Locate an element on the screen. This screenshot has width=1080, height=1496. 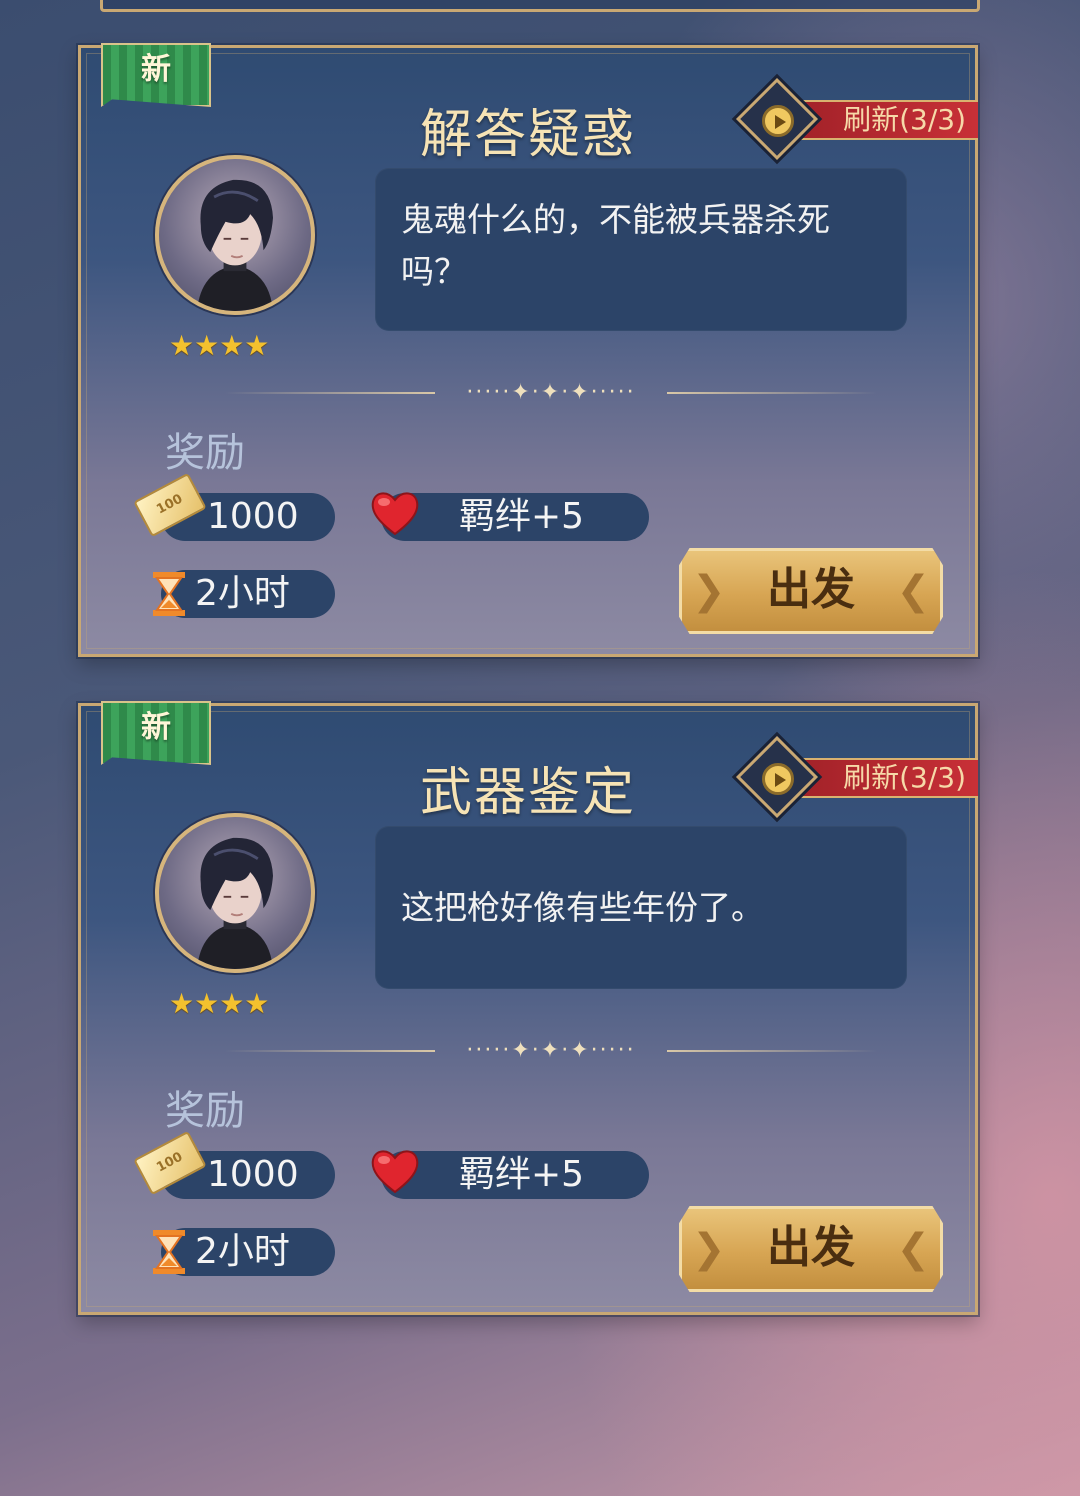
previous-card-edge is located at coordinates (540, 6).